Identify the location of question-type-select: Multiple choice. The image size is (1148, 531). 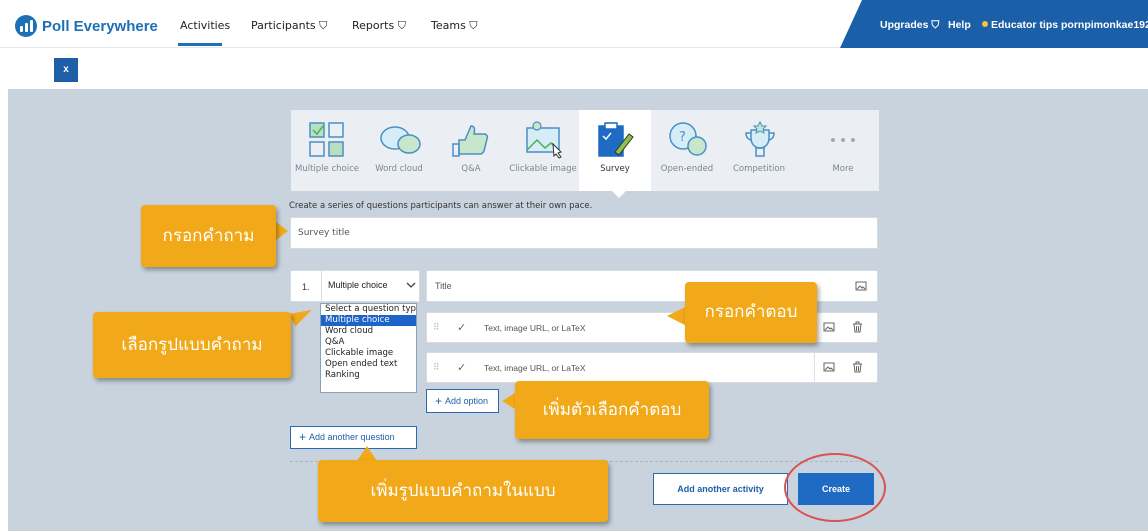
(369, 286).